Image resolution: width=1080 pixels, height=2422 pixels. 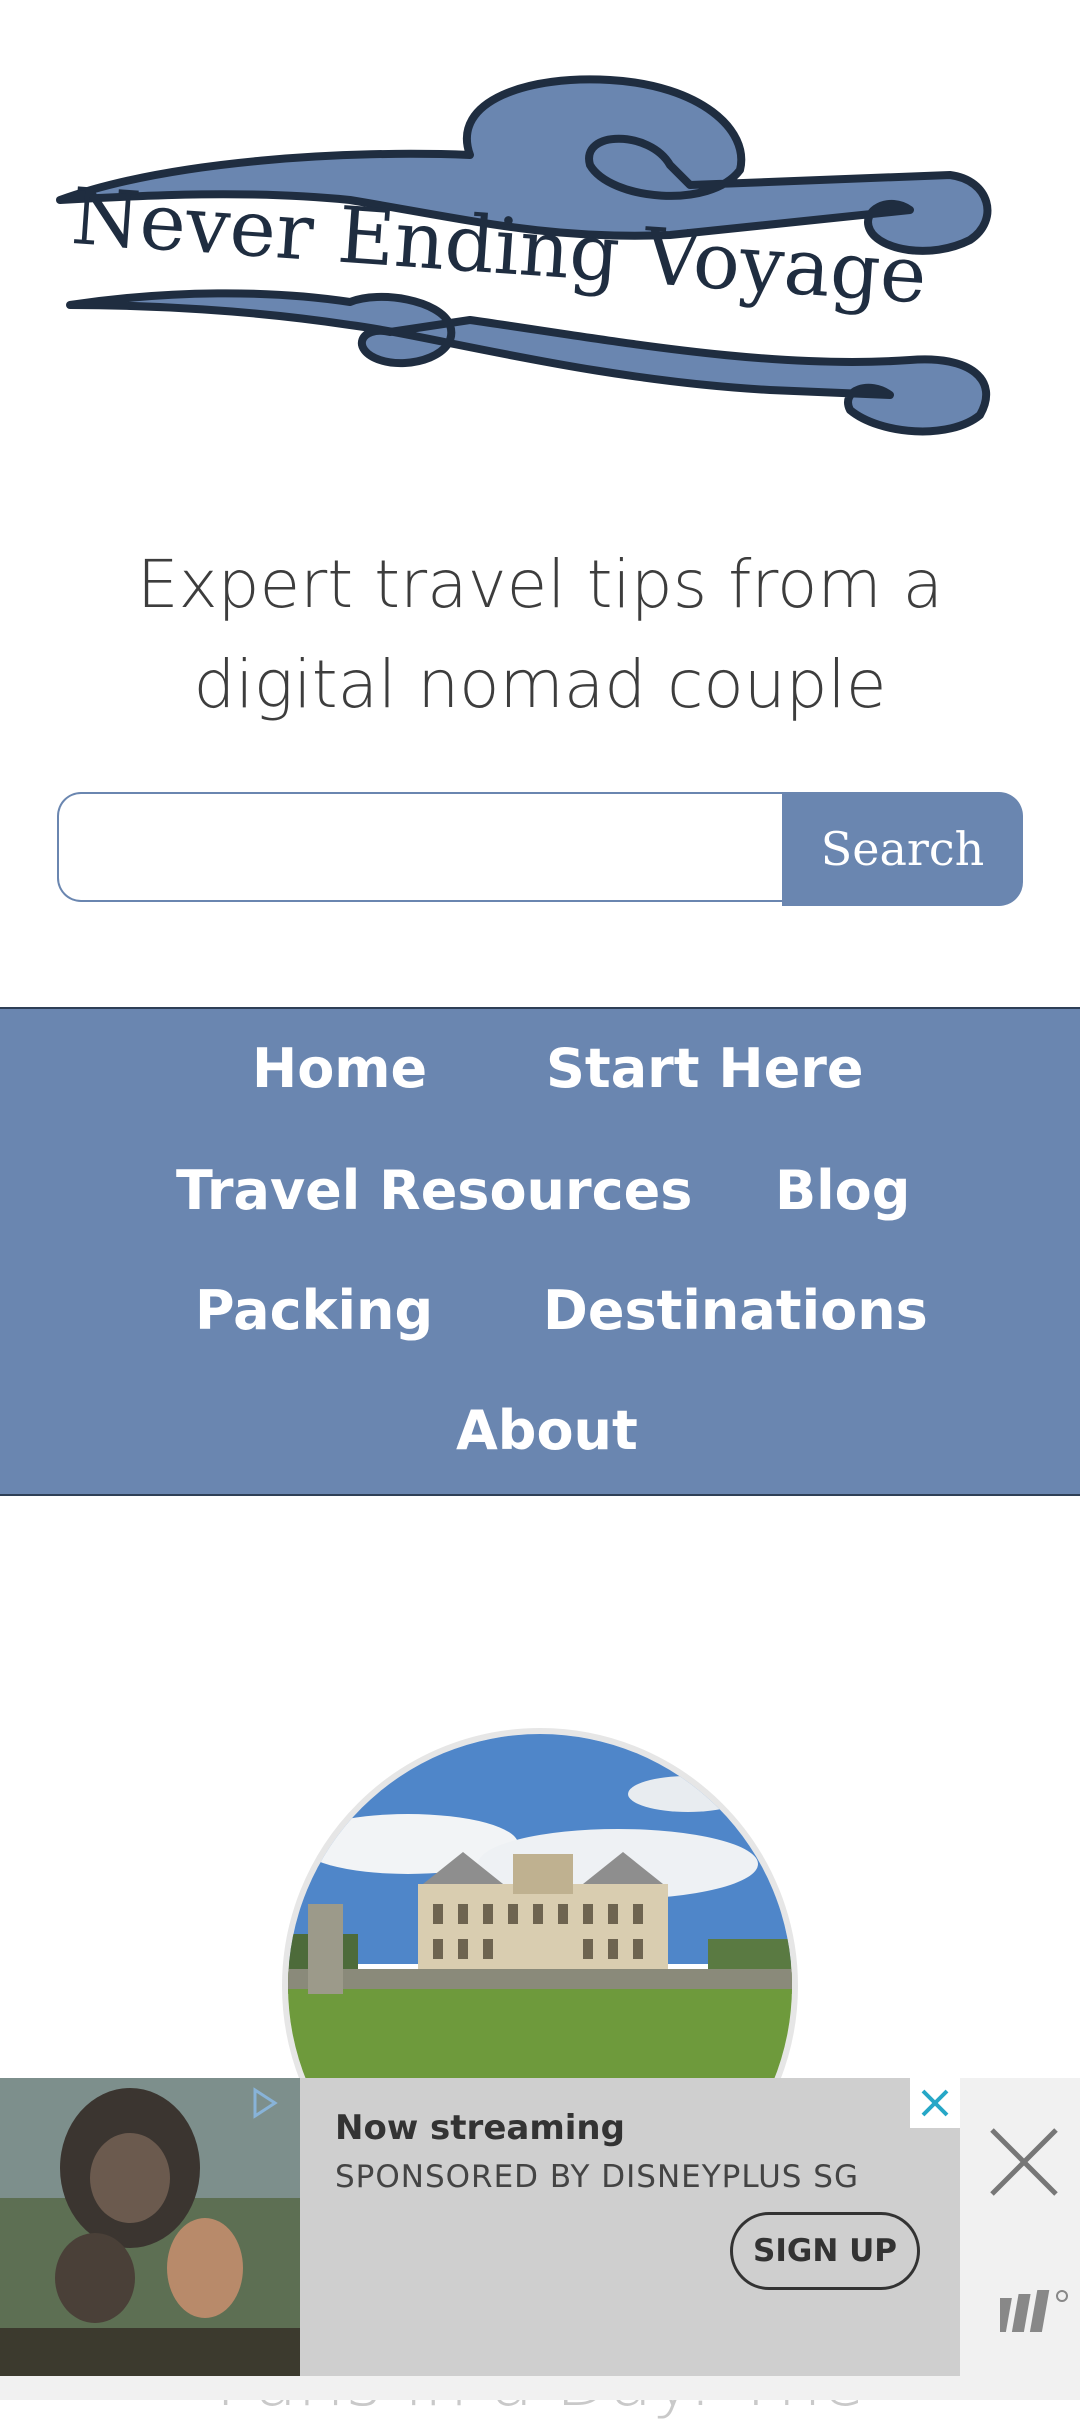 I want to click on nav-item-start-here: Start Here, so click(x=704, y=1068).